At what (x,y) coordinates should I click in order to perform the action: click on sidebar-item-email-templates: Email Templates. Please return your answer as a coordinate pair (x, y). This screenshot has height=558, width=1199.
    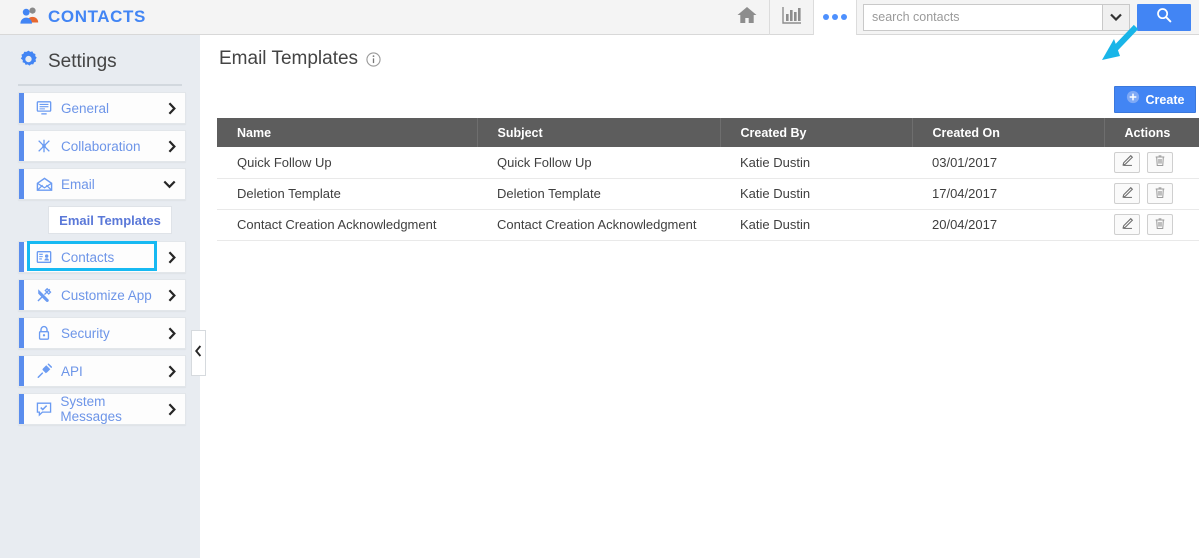
    Looking at the image, I should click on (110, 220).